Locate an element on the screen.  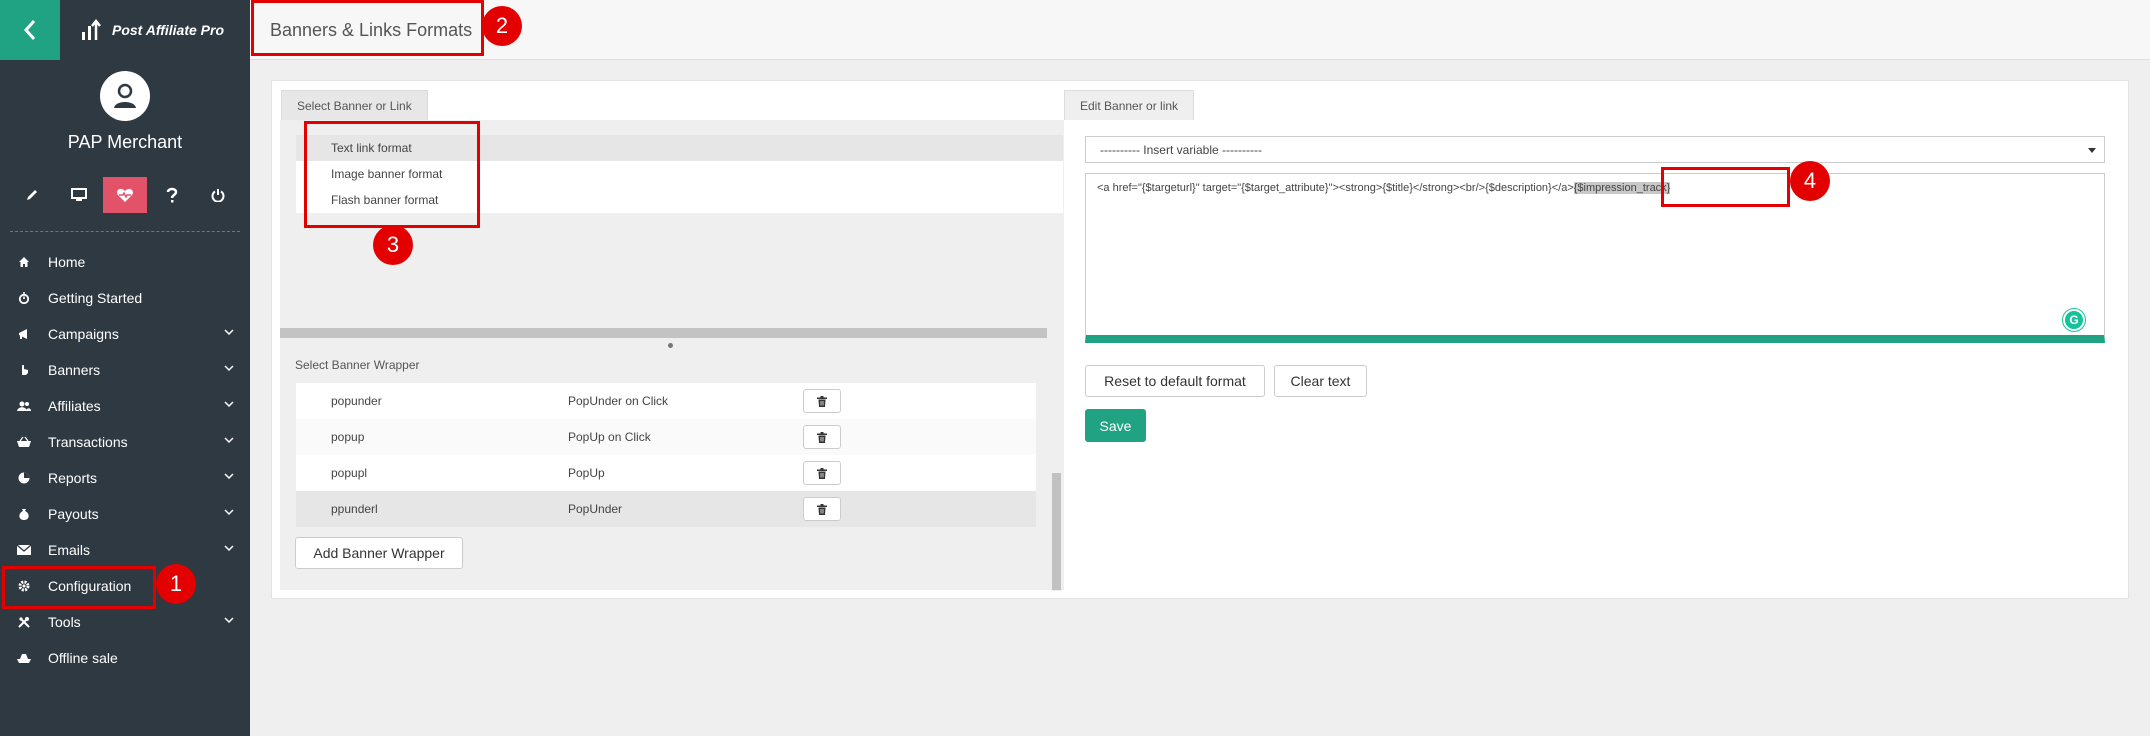
table-row: popup PopUp on Click is located at coordinates (666, 437).